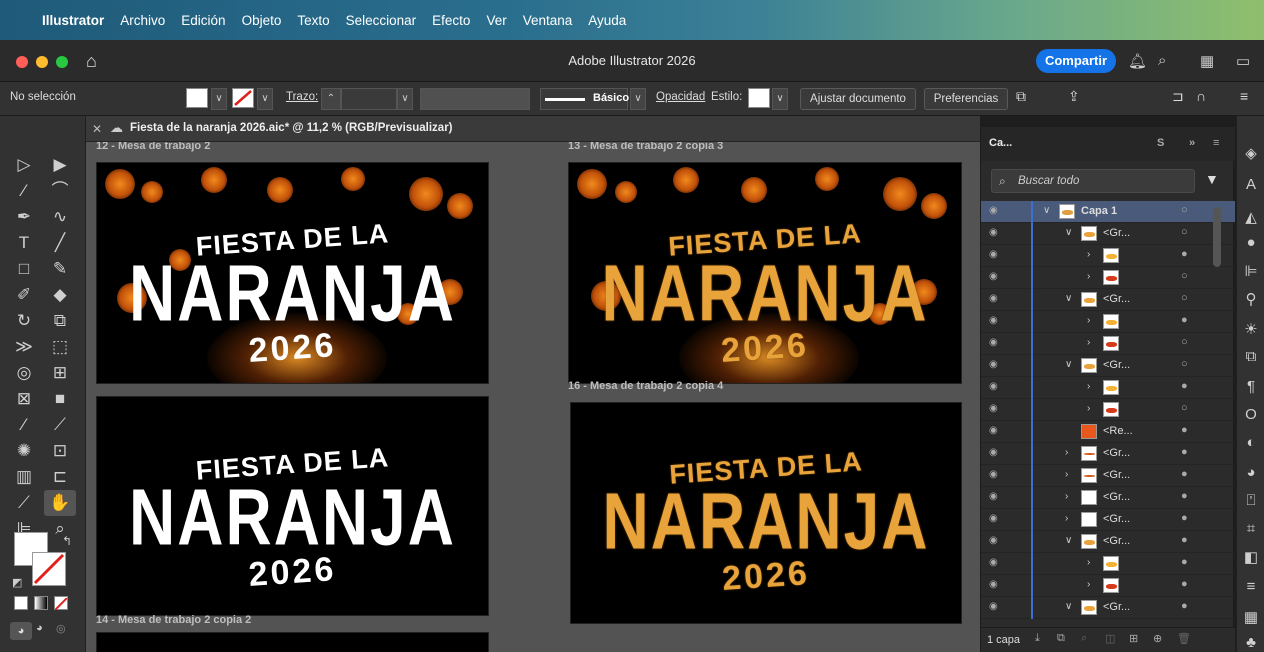 This screenshot has height=652, width=1264. Describe the element at coordinates (405, 99) in the screenshot. I see `stroke-weight-dropdown: ∨` at that location.